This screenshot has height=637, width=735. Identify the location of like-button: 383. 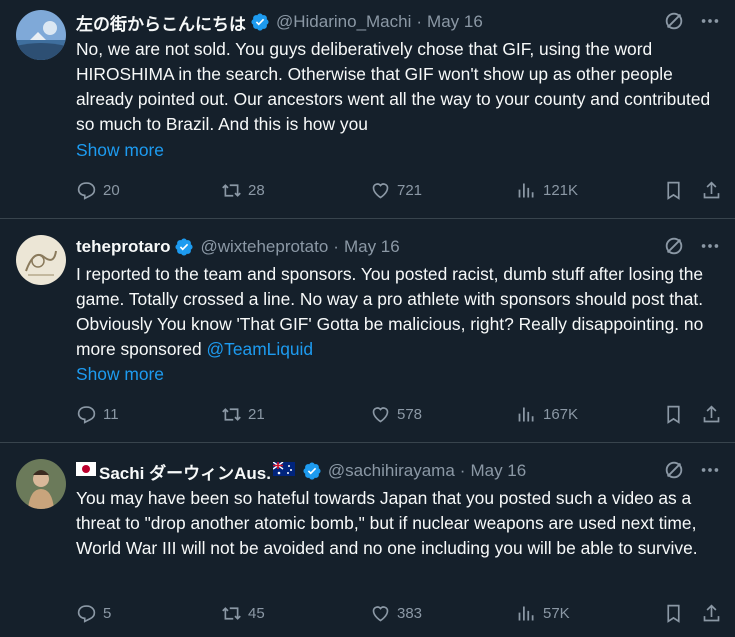
(396, 613).